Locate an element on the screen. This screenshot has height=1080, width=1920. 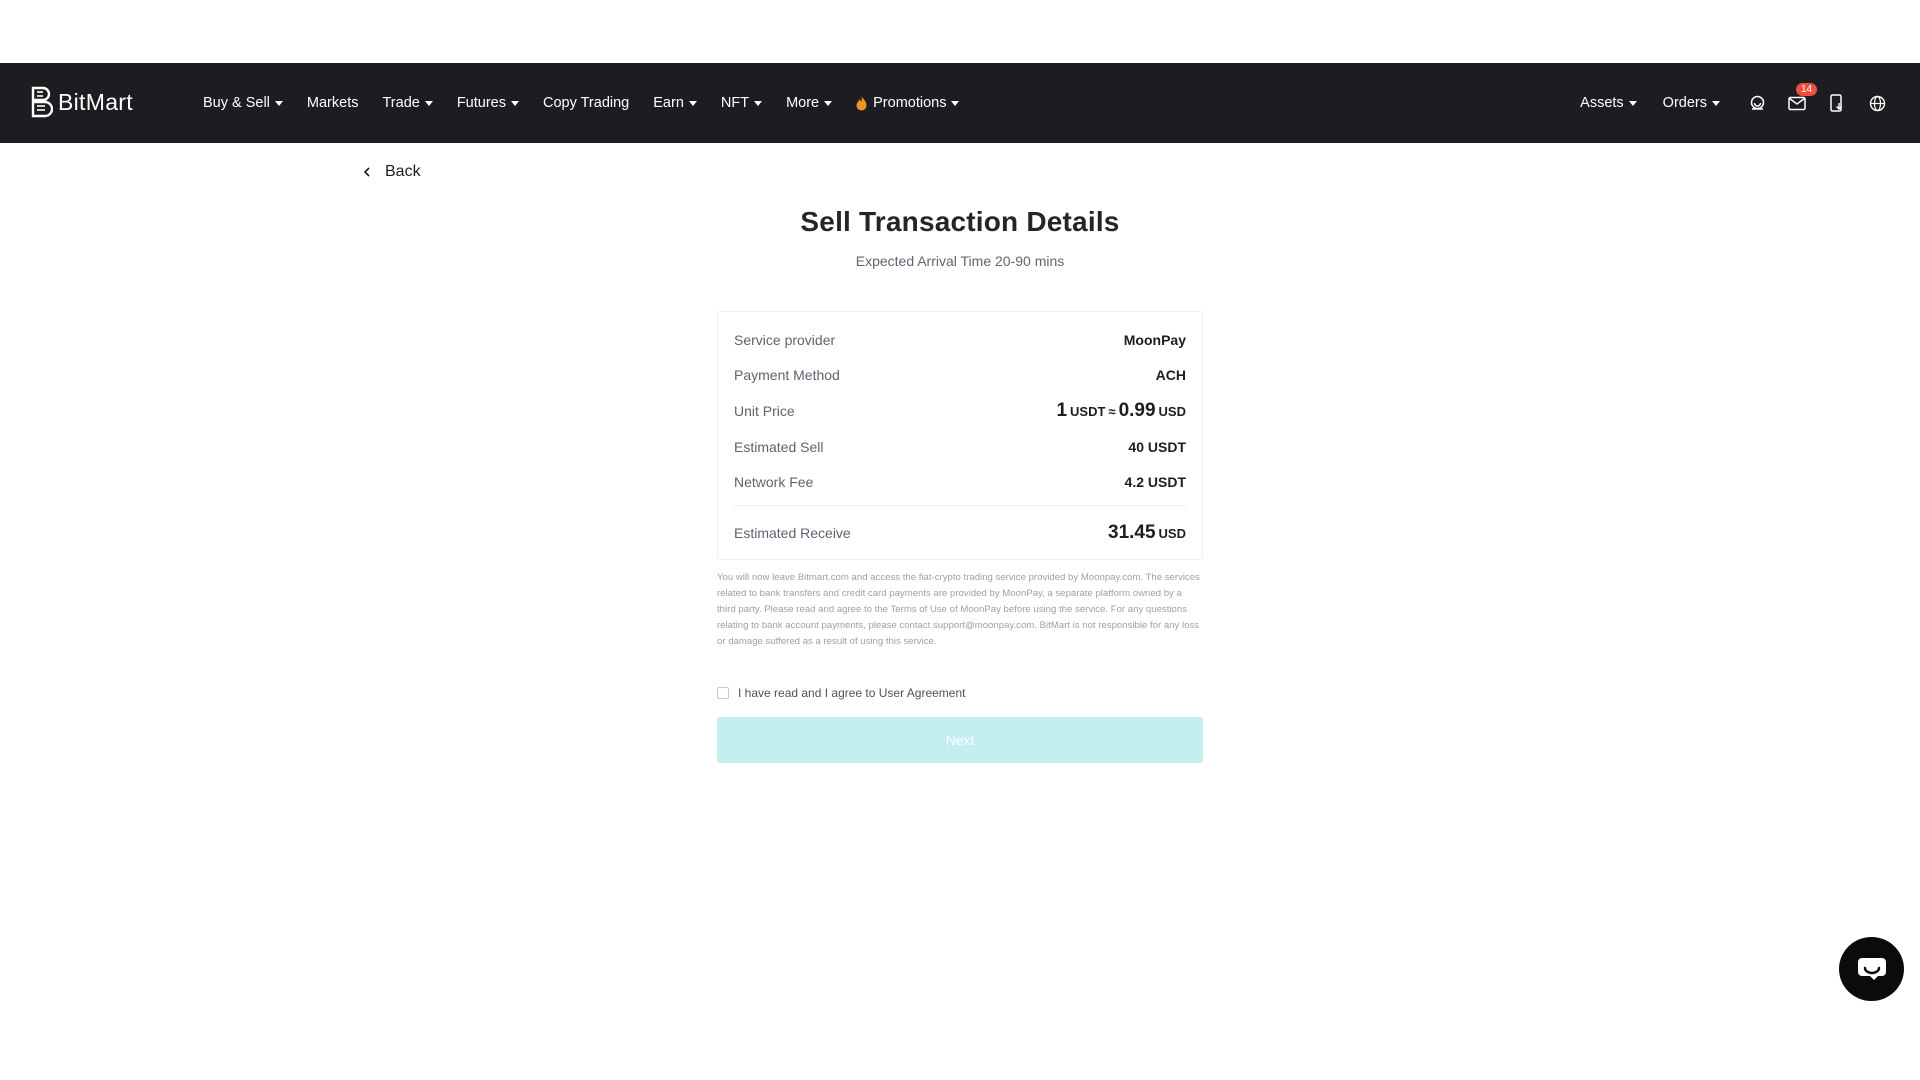
chevron-left-icon is located at coordinates (366, 172).